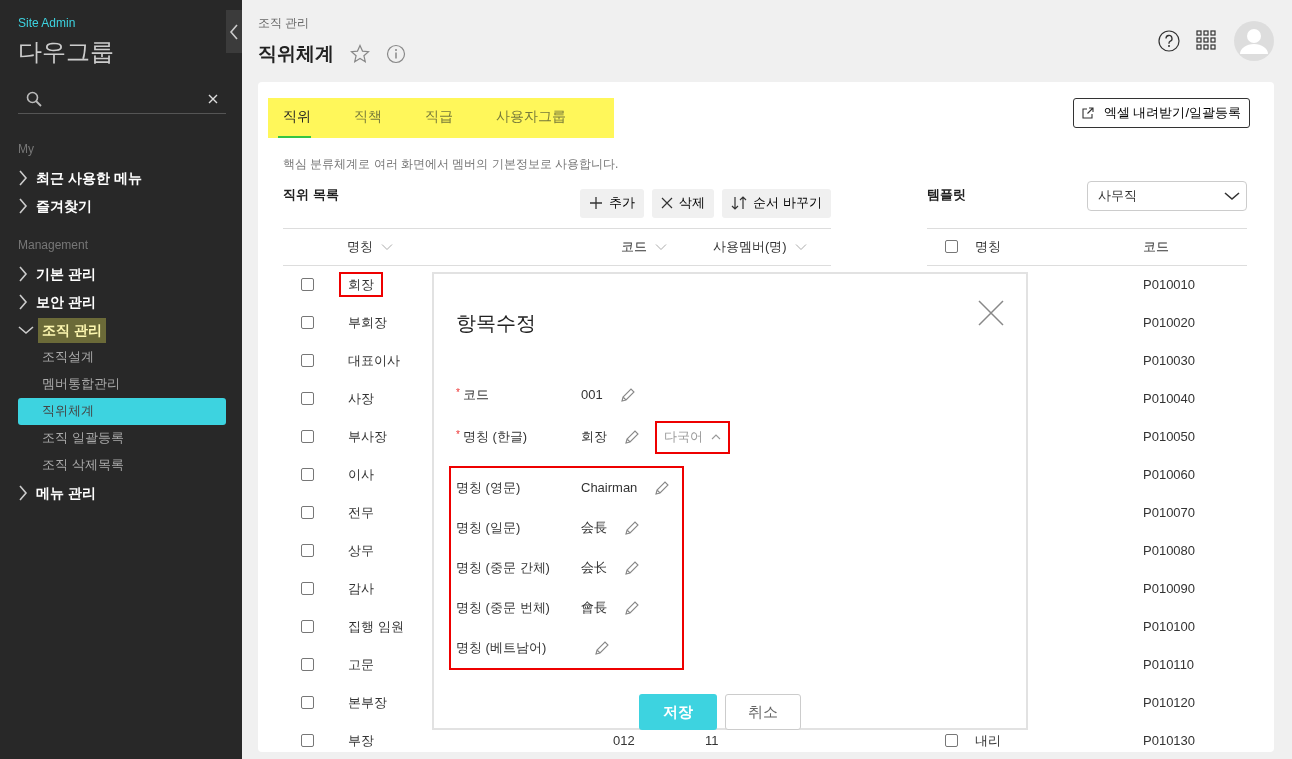  I want to click on sort-arrows-icon, so click(739, 203).